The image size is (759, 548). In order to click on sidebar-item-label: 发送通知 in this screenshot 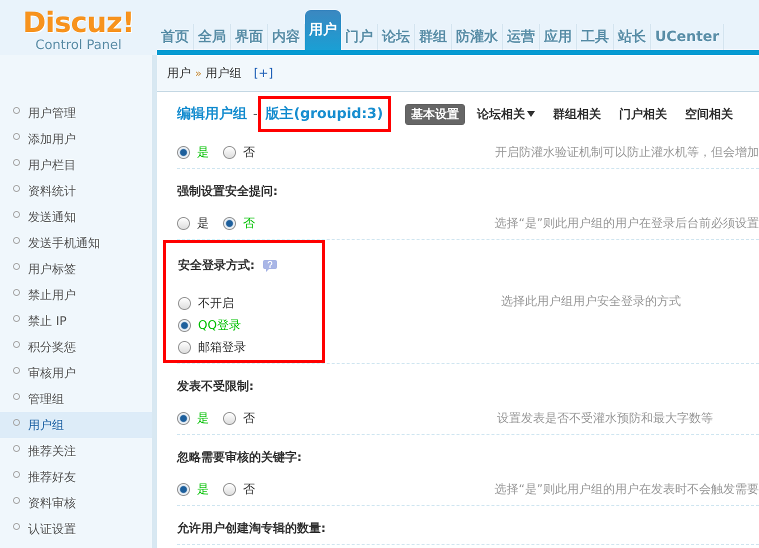, I will do `click(52, 217)`.